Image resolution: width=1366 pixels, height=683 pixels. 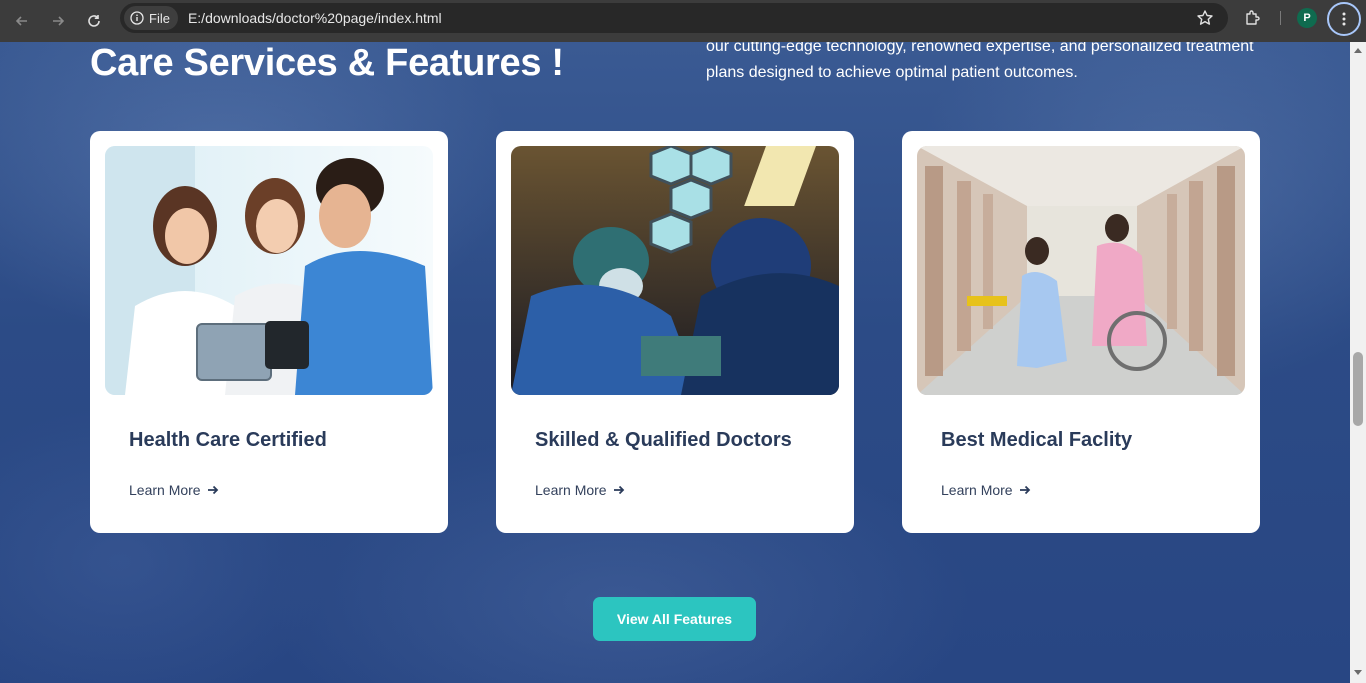 I want to click on card-image-doctors, so click(x=269, y=270).